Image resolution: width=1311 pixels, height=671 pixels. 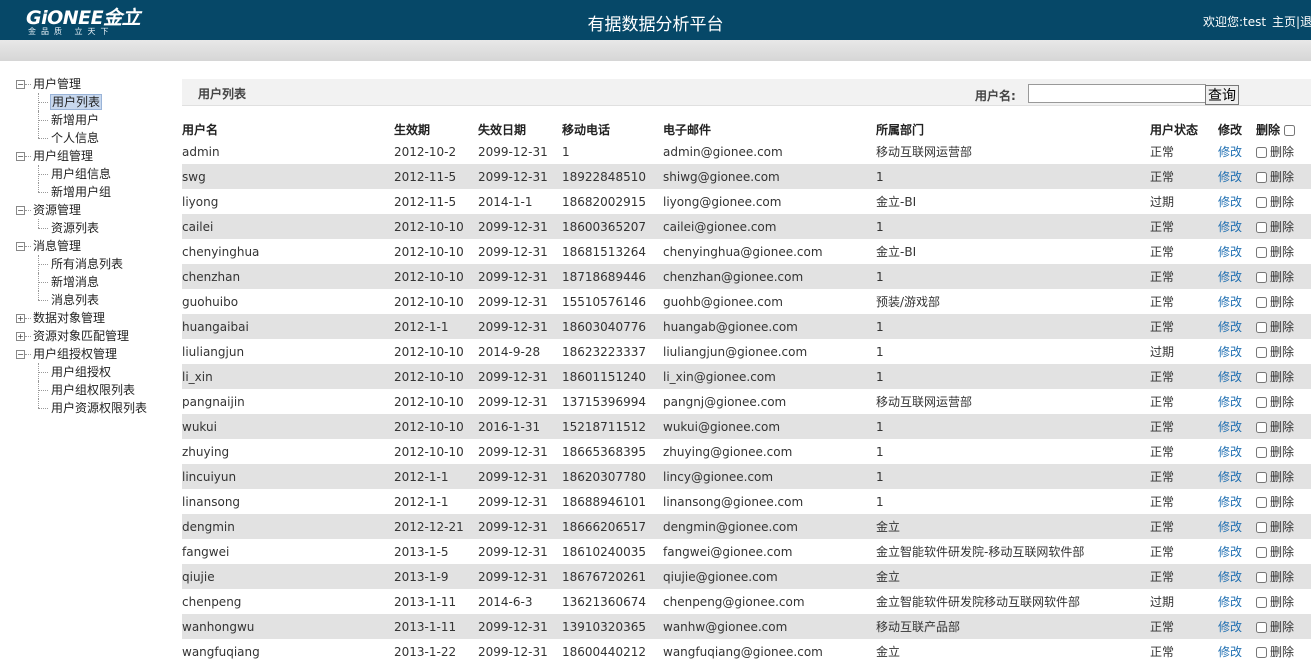 I want to click on sidebar-item: 消息列表, so click(x=94, y=300).